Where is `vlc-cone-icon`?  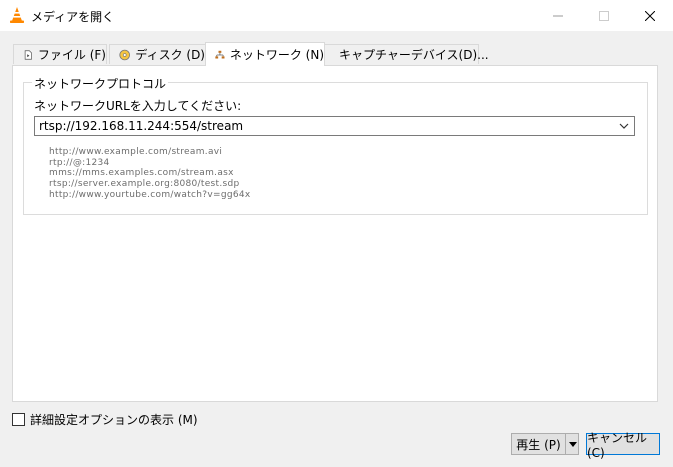 vlc-cone-icon is located at coordinates (17, 15).